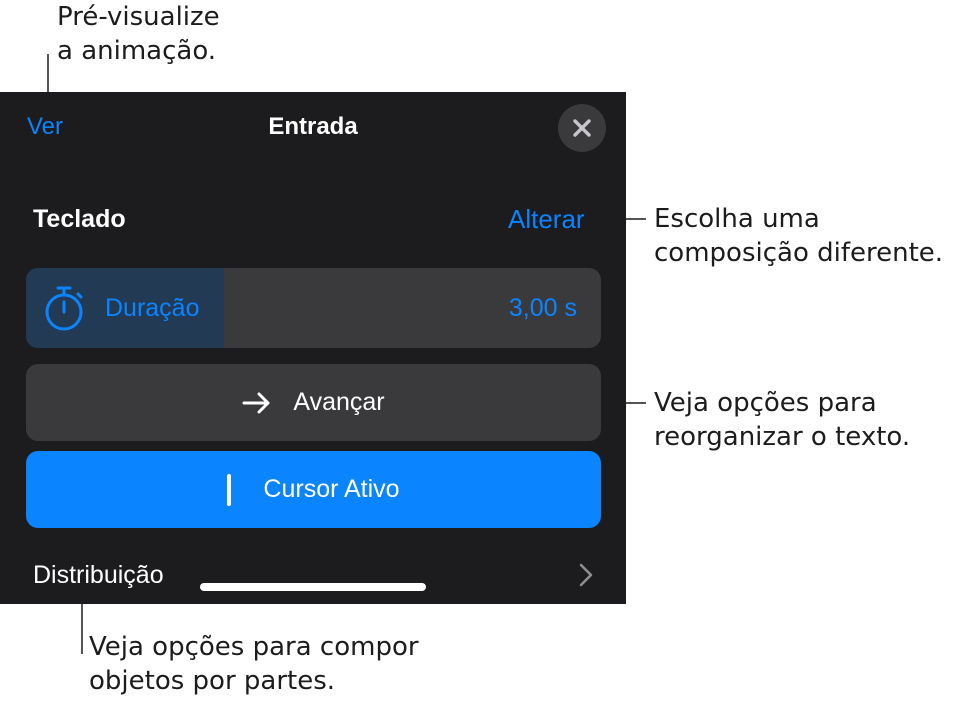 The width and height of the screenshot is (953, 708). Describe the element at coordinates (313, 587) in the screenshot. I see `home-indicator` at that location.